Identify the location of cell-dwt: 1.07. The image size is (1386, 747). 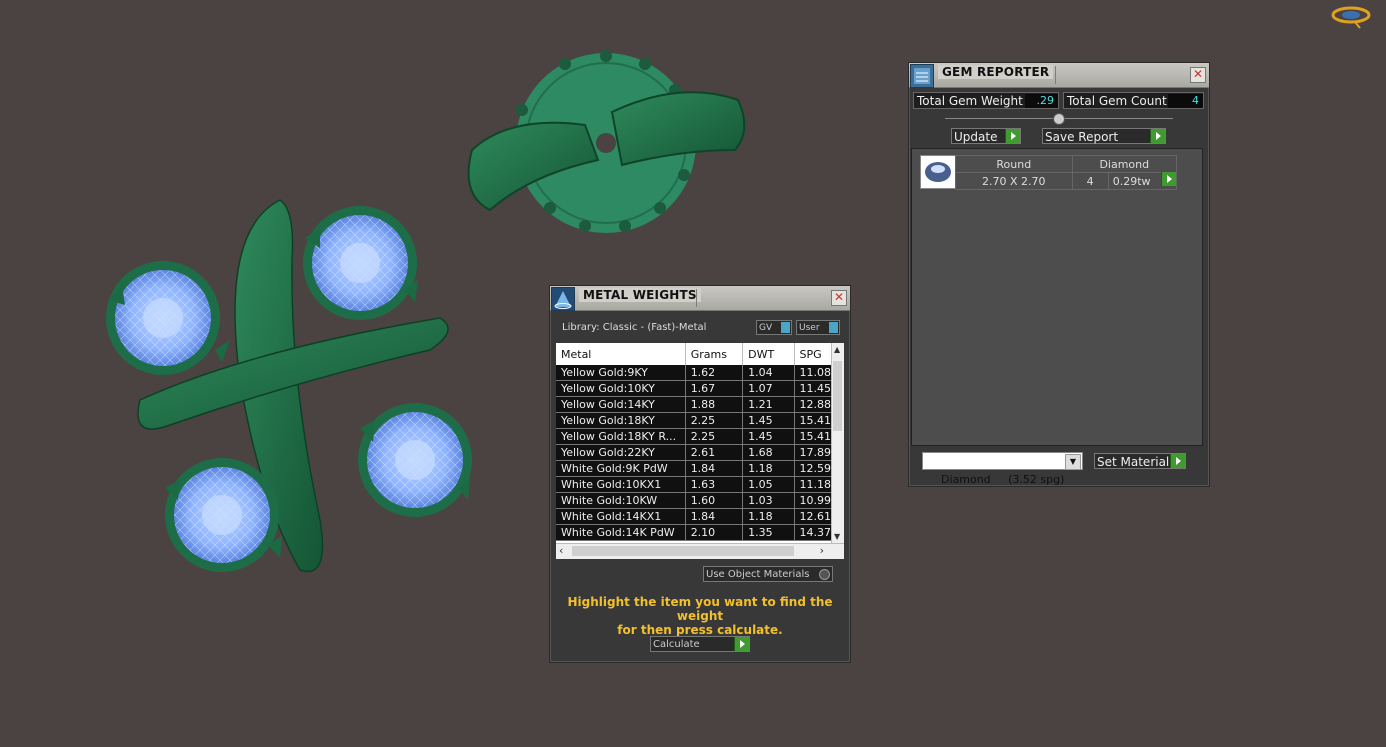
(768, 388).